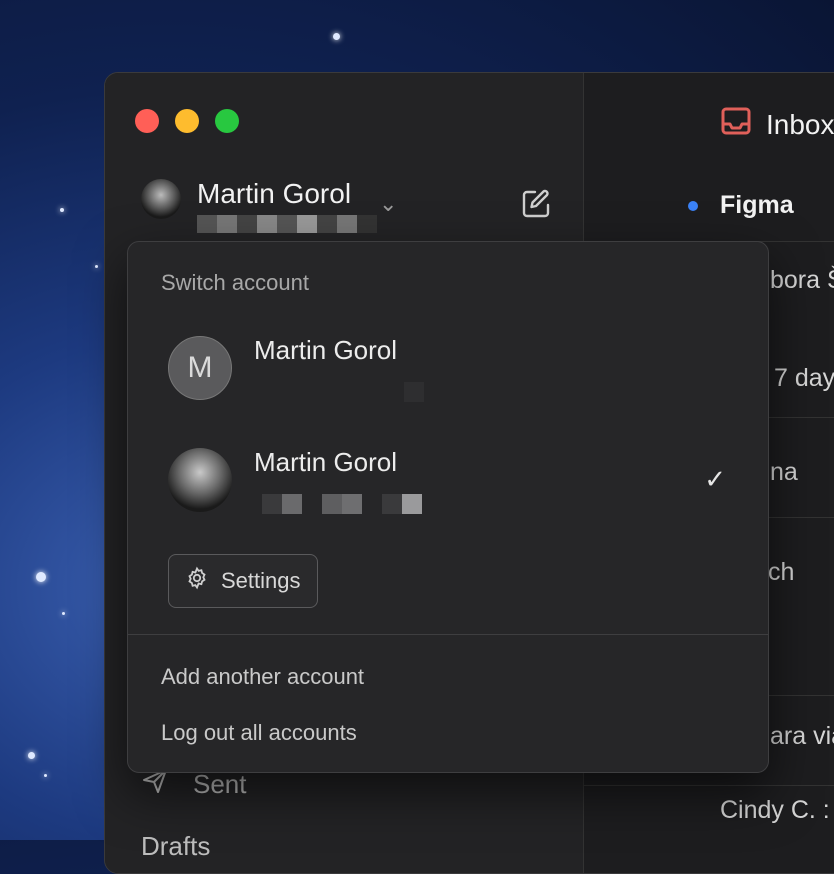 The height and width of the screenshot is (874, 834). I want to click on chevron-down-icon: ⌄, so click(388, 204).